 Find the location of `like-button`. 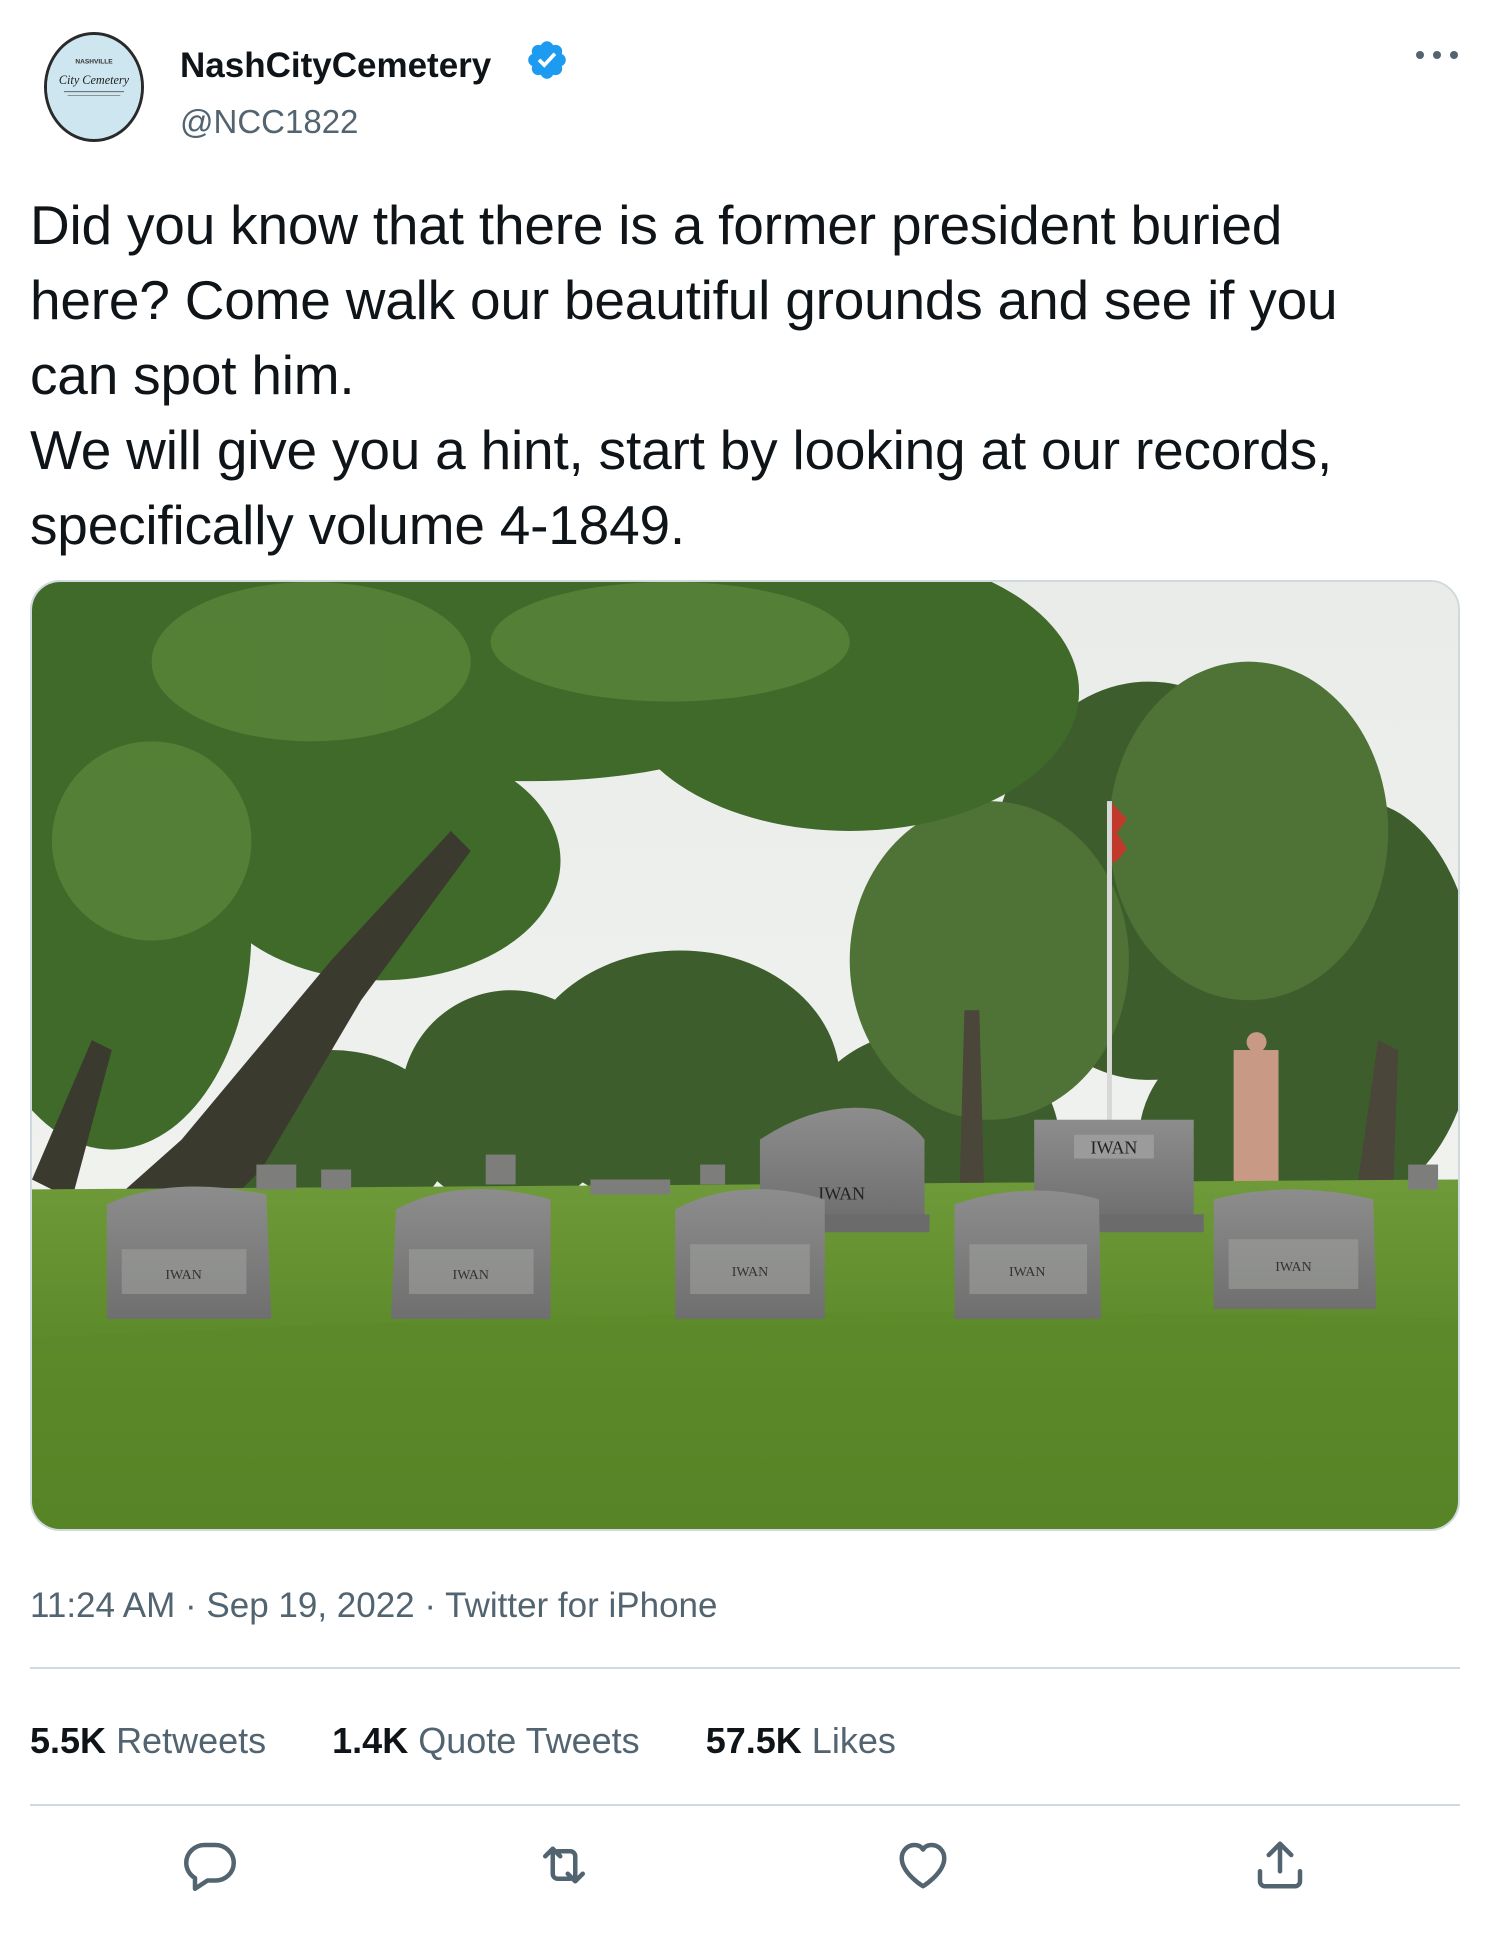

like-button is located at coordinates (923, 1865).